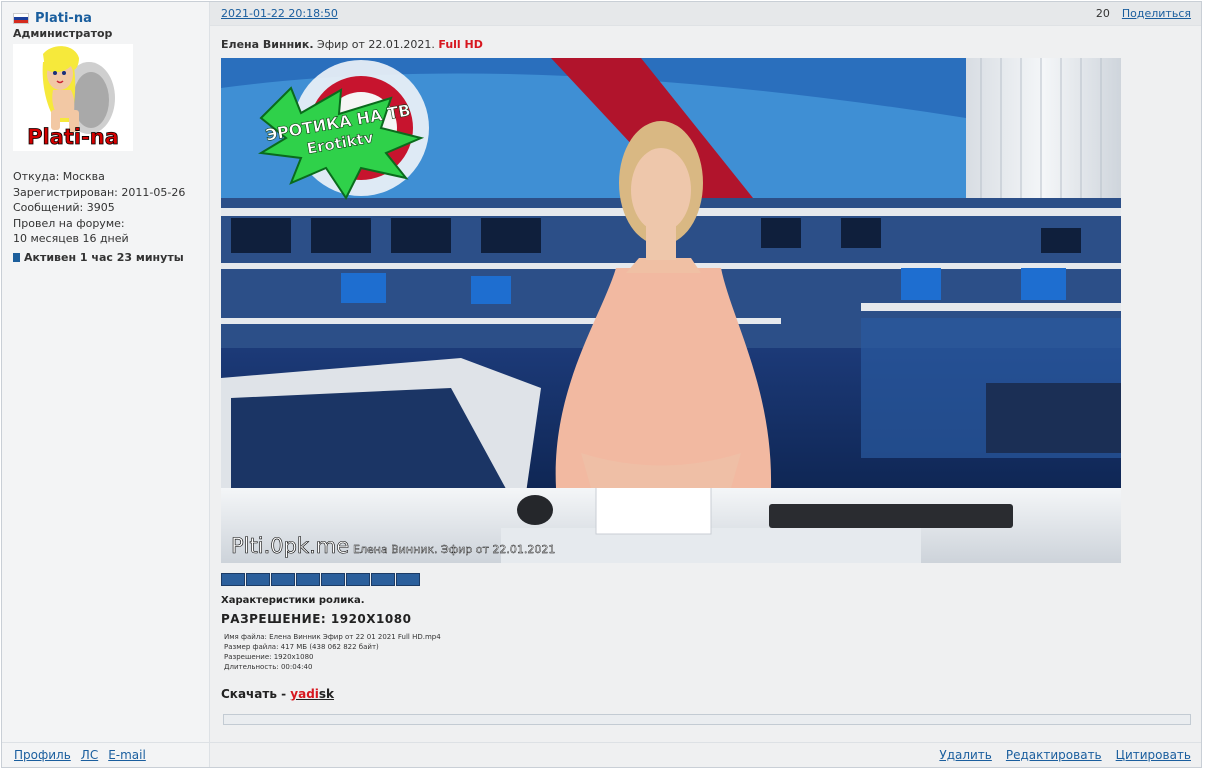 The image size is (1205, 771). What do you see at coordinates (99, 192) in the screenshot?
I see `author-registered: Зарегистрирован: 2011-05-26` at bounding box center [99, 192].